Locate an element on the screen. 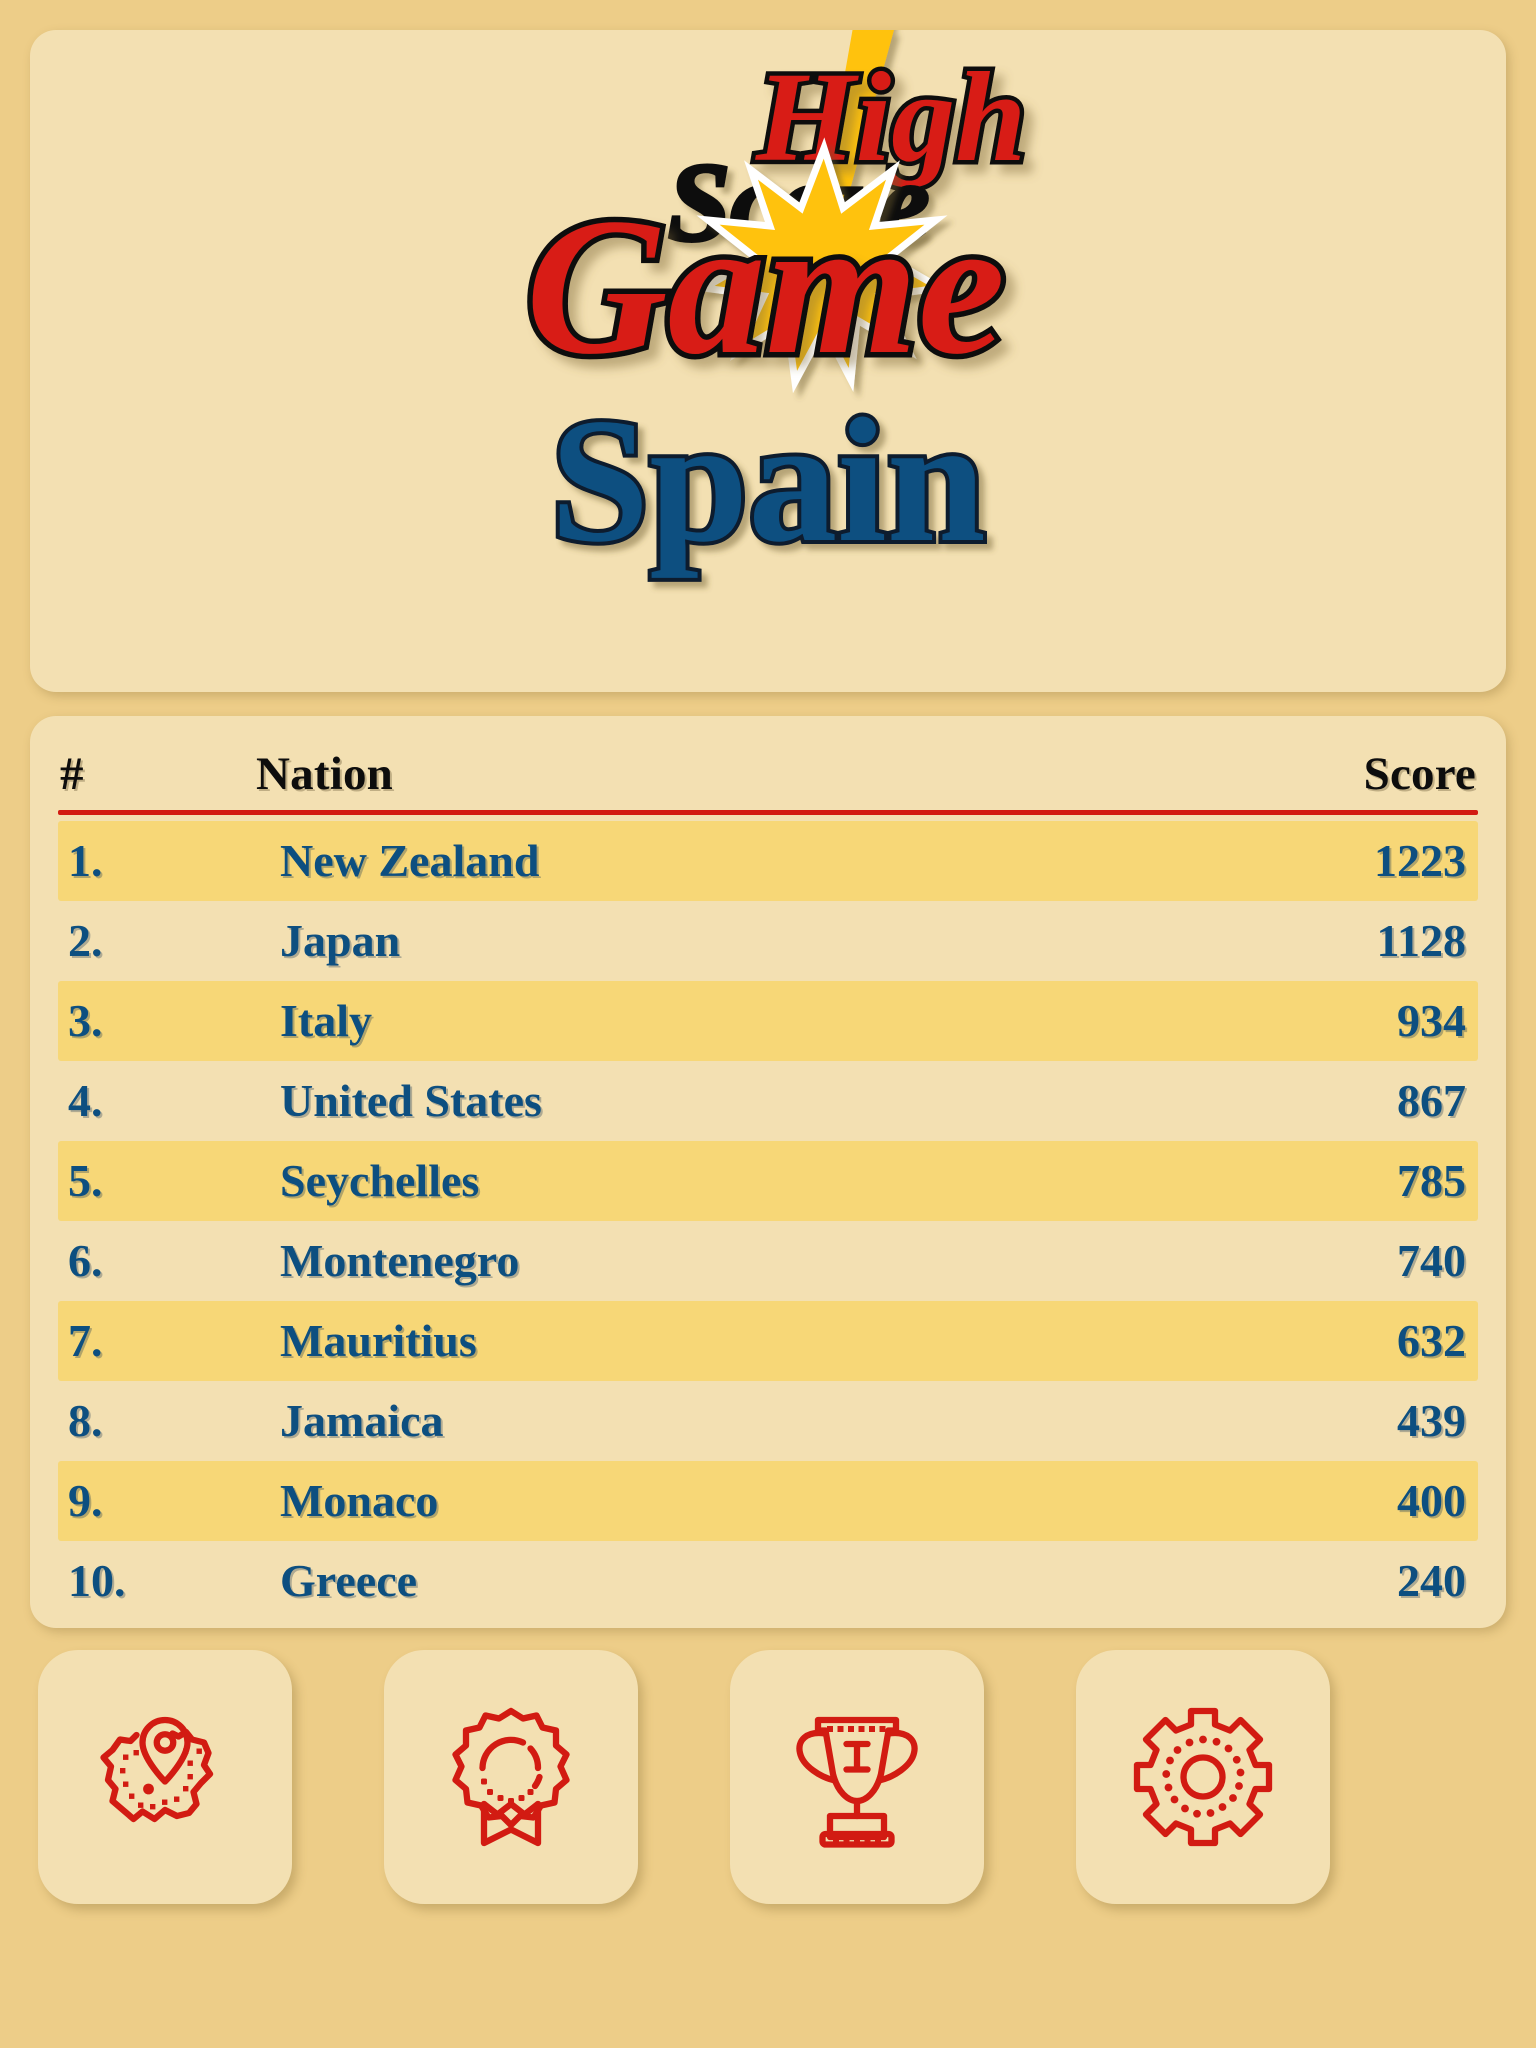 The width and height of the screenshot is (1536, 2048). logo-word-game: Game is located at coordinates (766, 287).